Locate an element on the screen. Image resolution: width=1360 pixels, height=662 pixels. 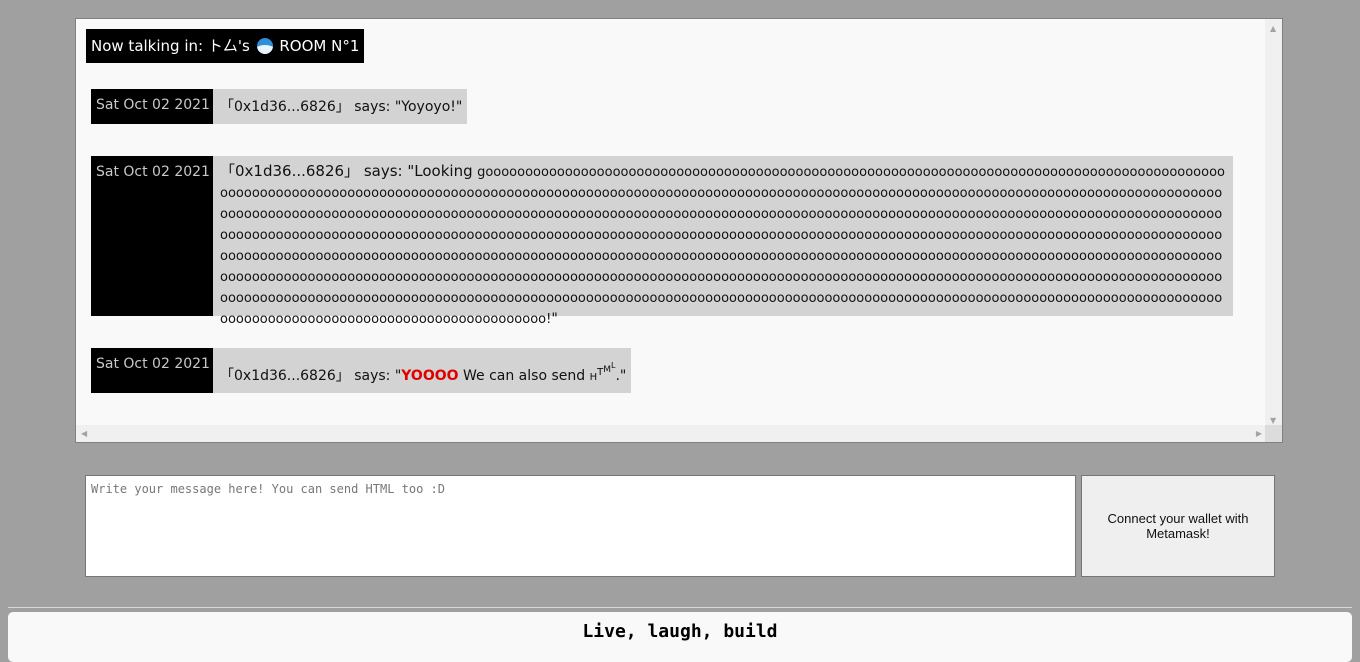
html-letter-h: H is located at coordinates (593, 377).